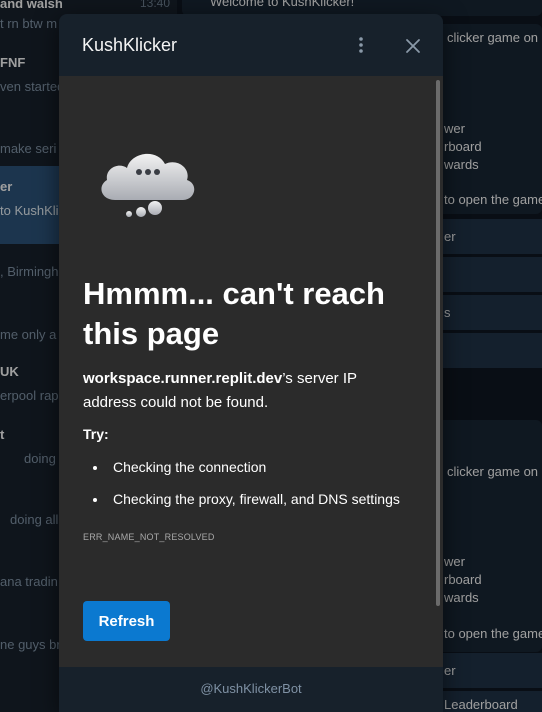  What do you see at coordinates (413, 46) in the screenshot?
I see `close-icon` at bounding box center [413, 46].